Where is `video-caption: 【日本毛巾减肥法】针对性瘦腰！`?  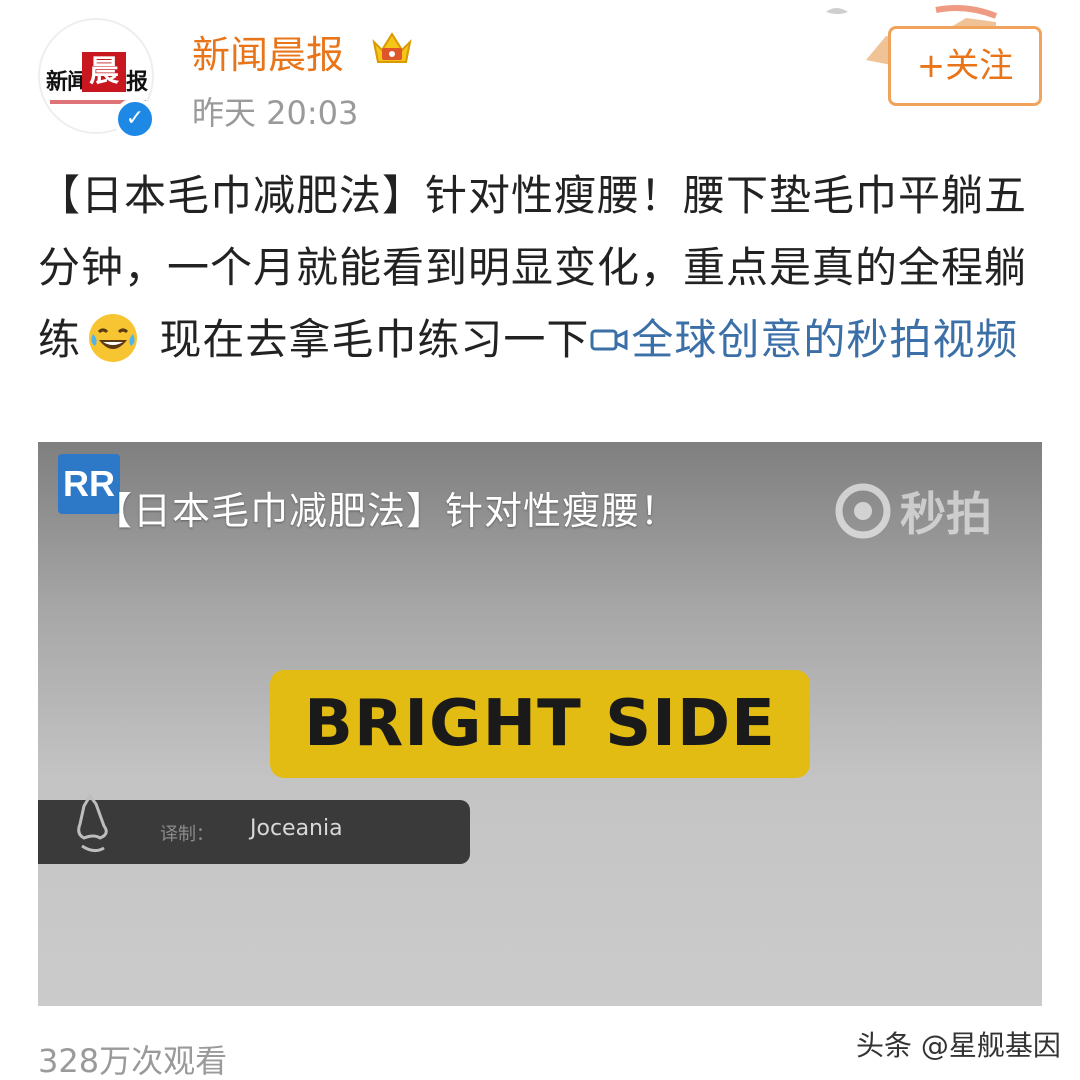 video-caption: 【日本毛巾减肥法】针对性瘦腰！ is located at coordinates (387, 511).